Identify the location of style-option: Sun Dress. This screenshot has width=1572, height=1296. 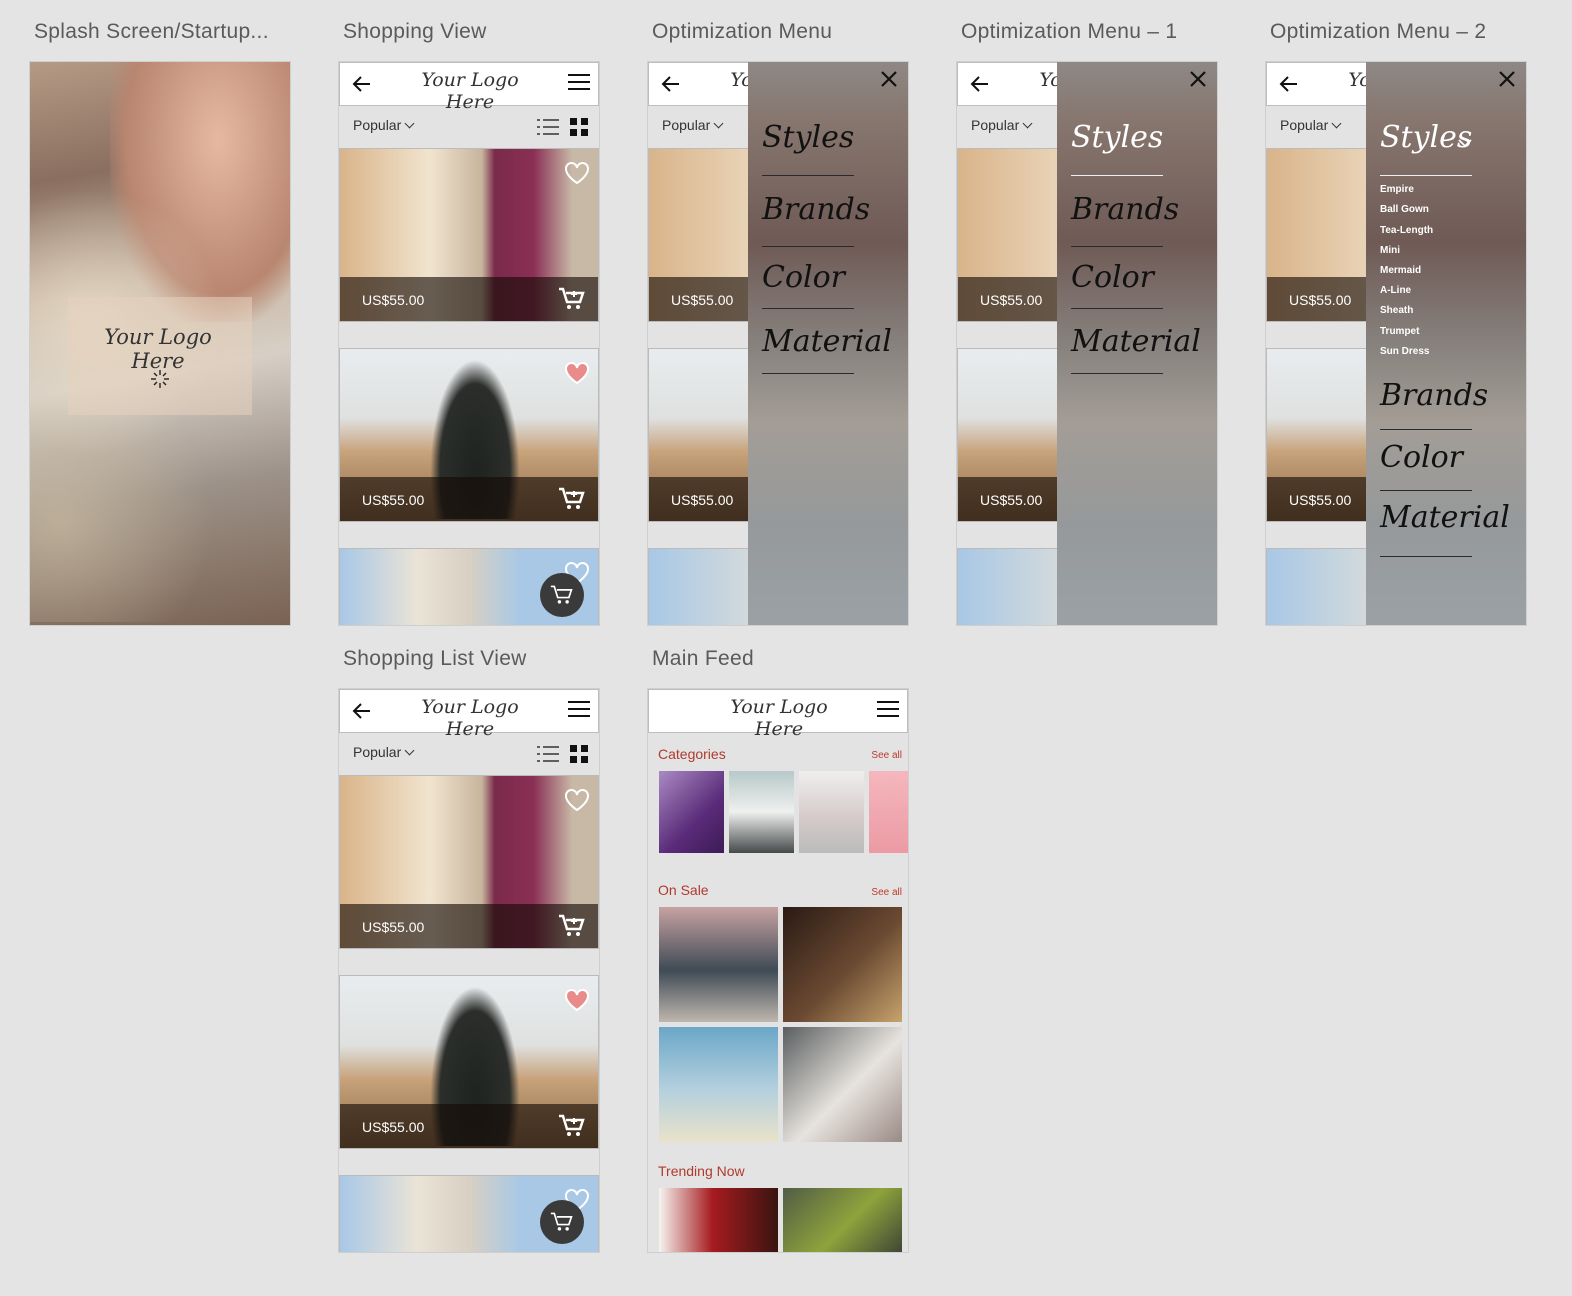
(1404, 351).